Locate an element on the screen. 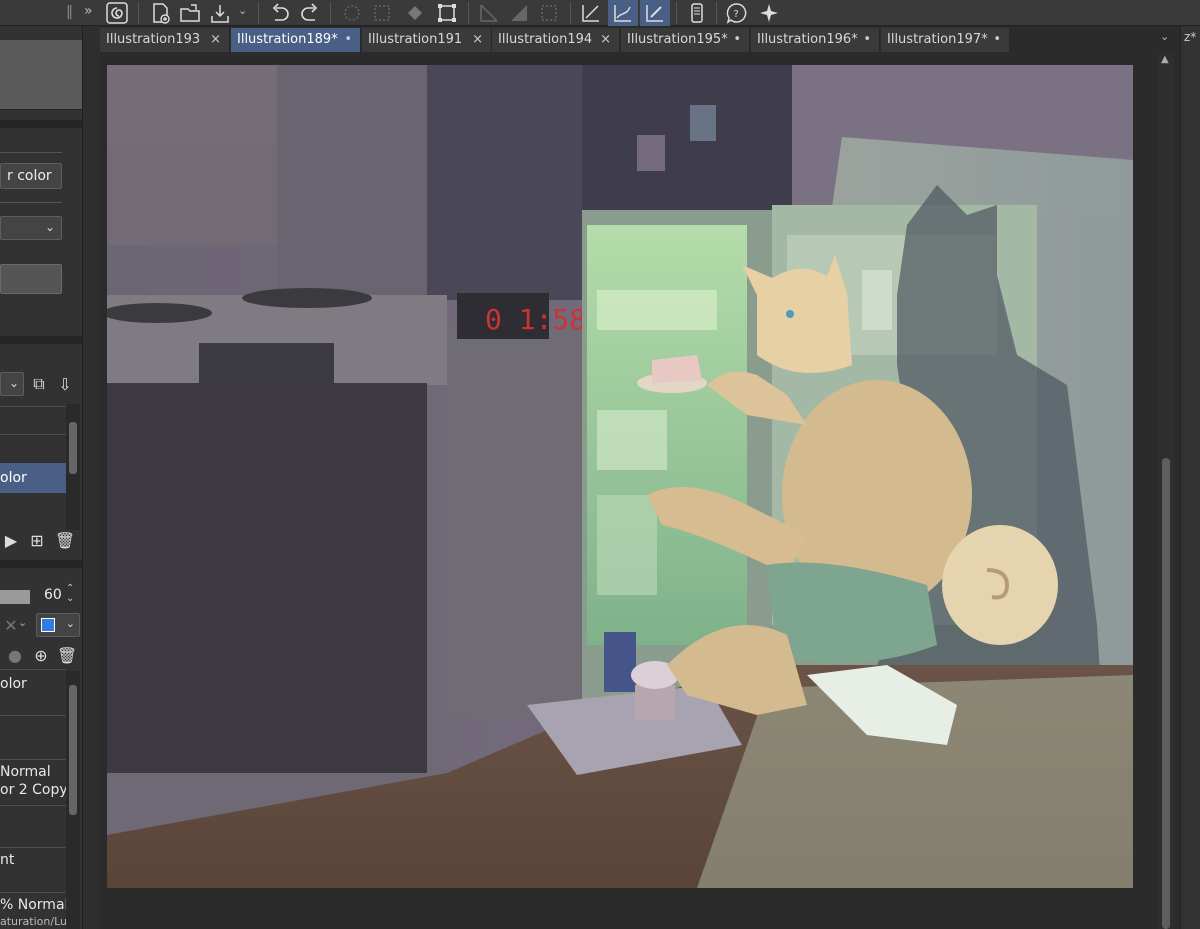  layer-name: or 2 Copy is located at coordinates (34, 790).